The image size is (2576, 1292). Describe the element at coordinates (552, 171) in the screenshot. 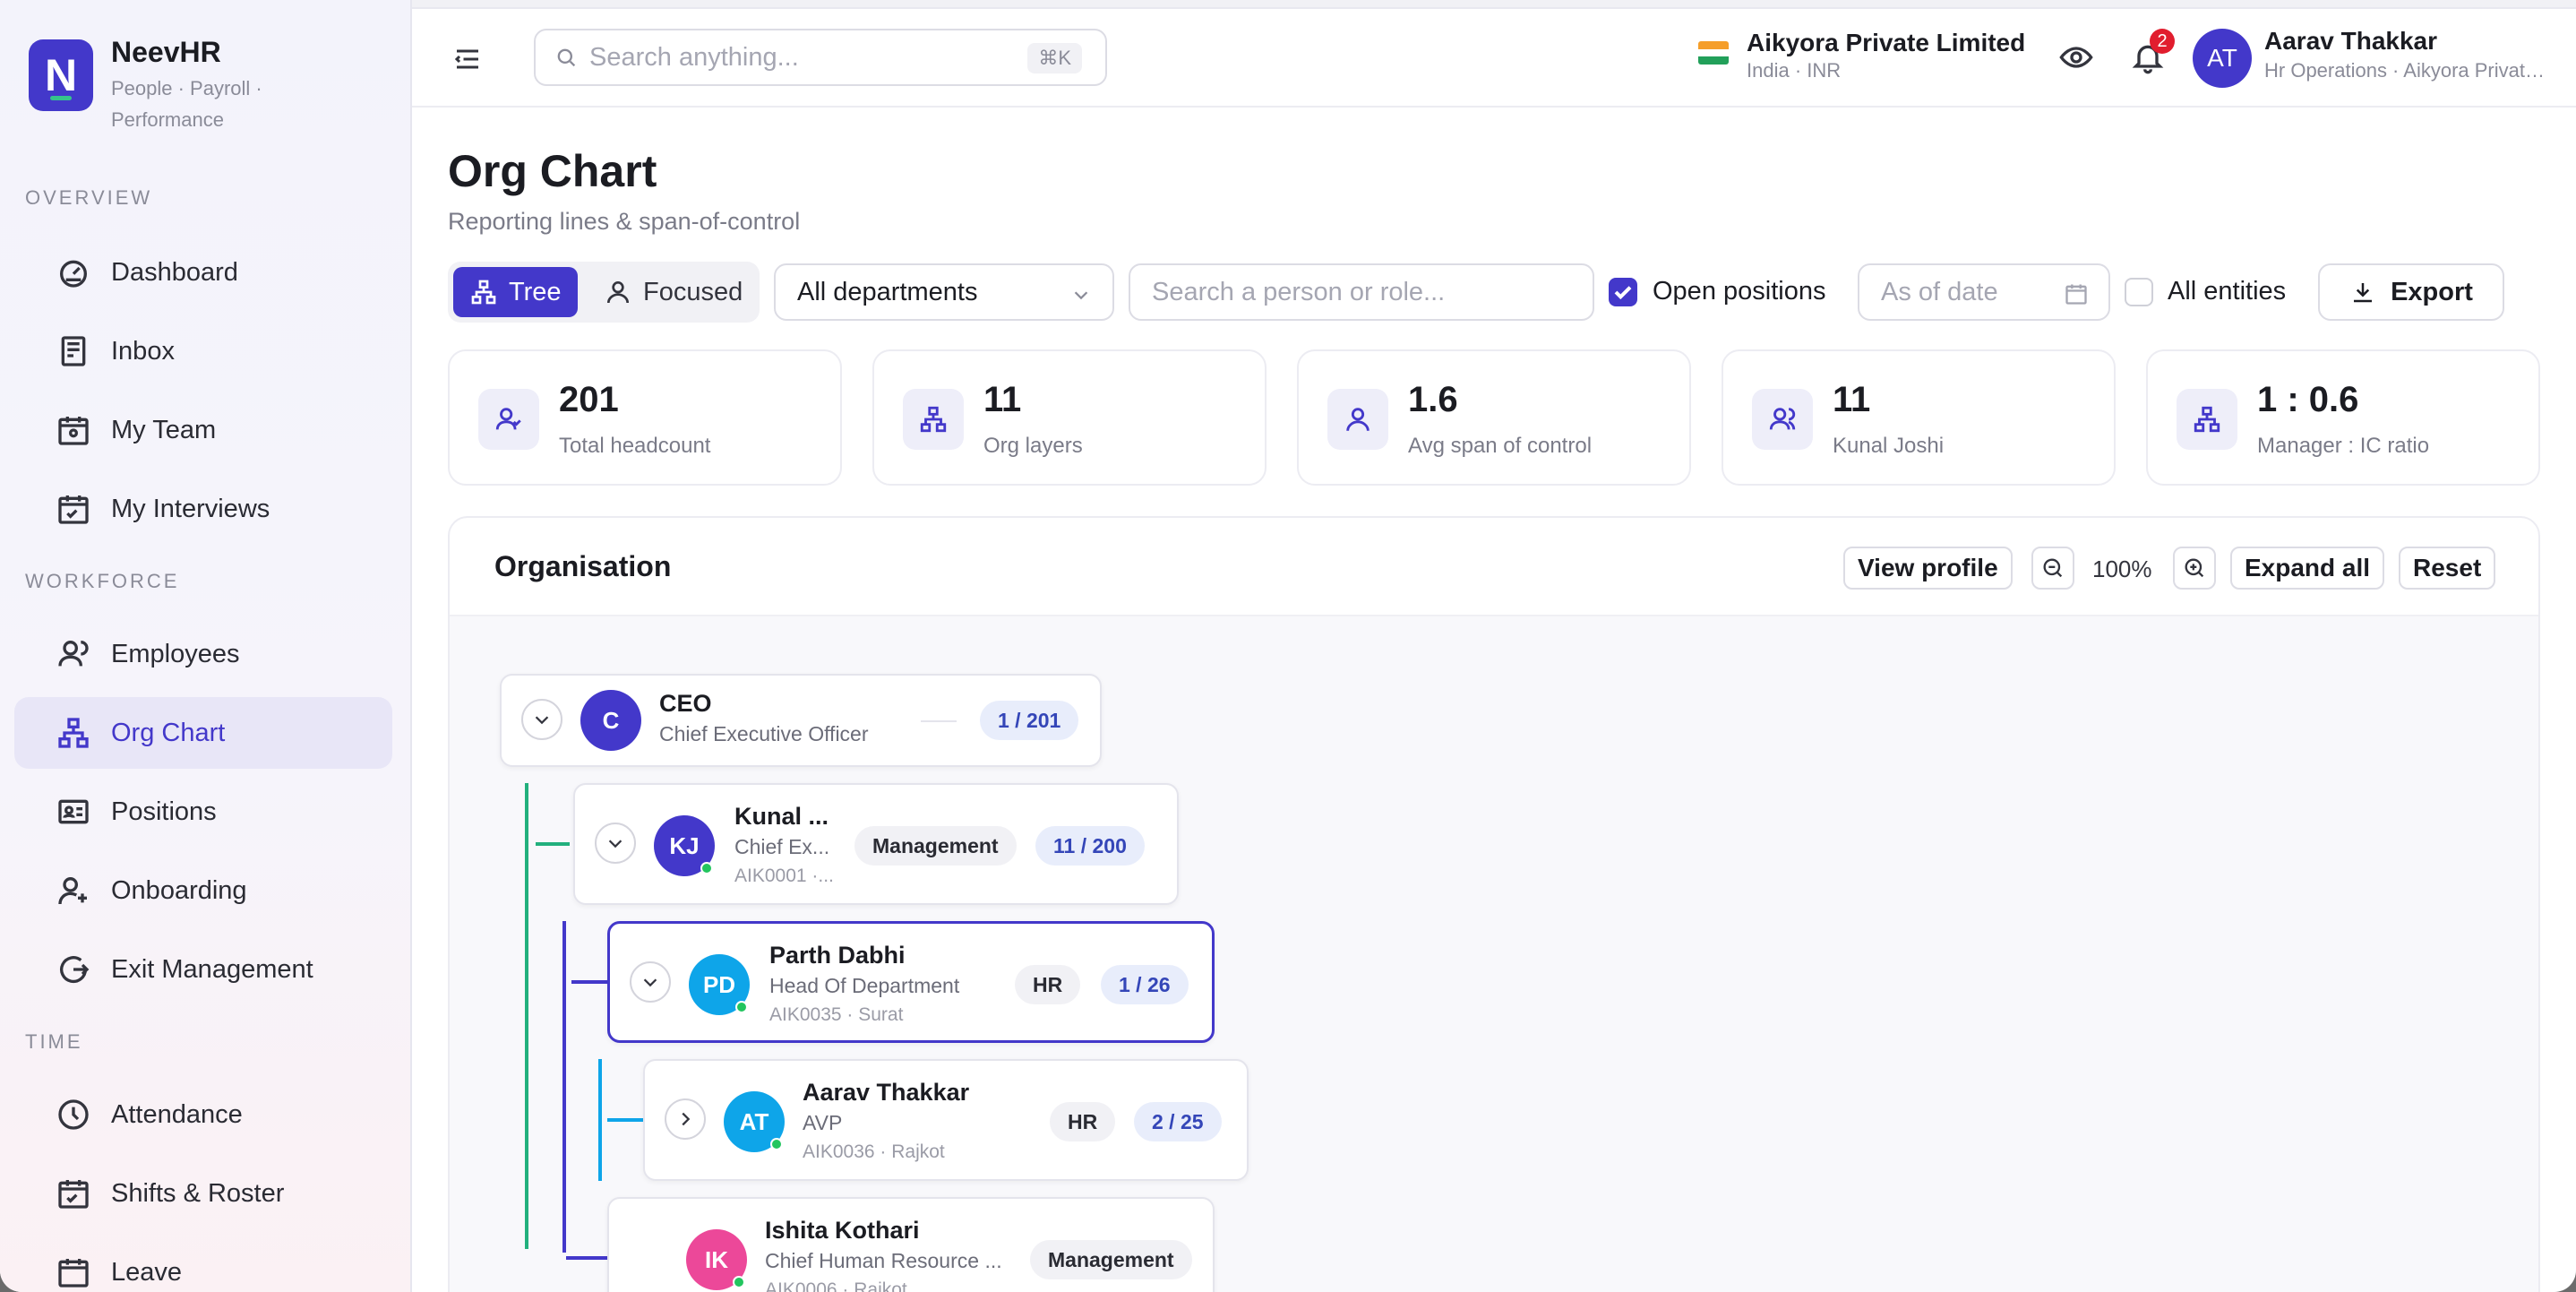

I see `page-title: Org Chart` at that location.